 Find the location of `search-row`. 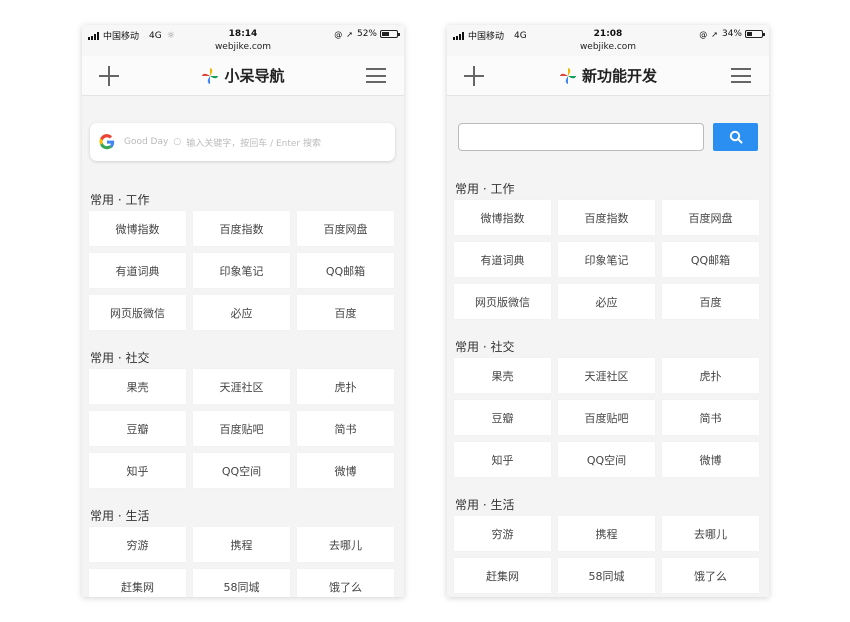

search-row is located at coordinates (608, 137).